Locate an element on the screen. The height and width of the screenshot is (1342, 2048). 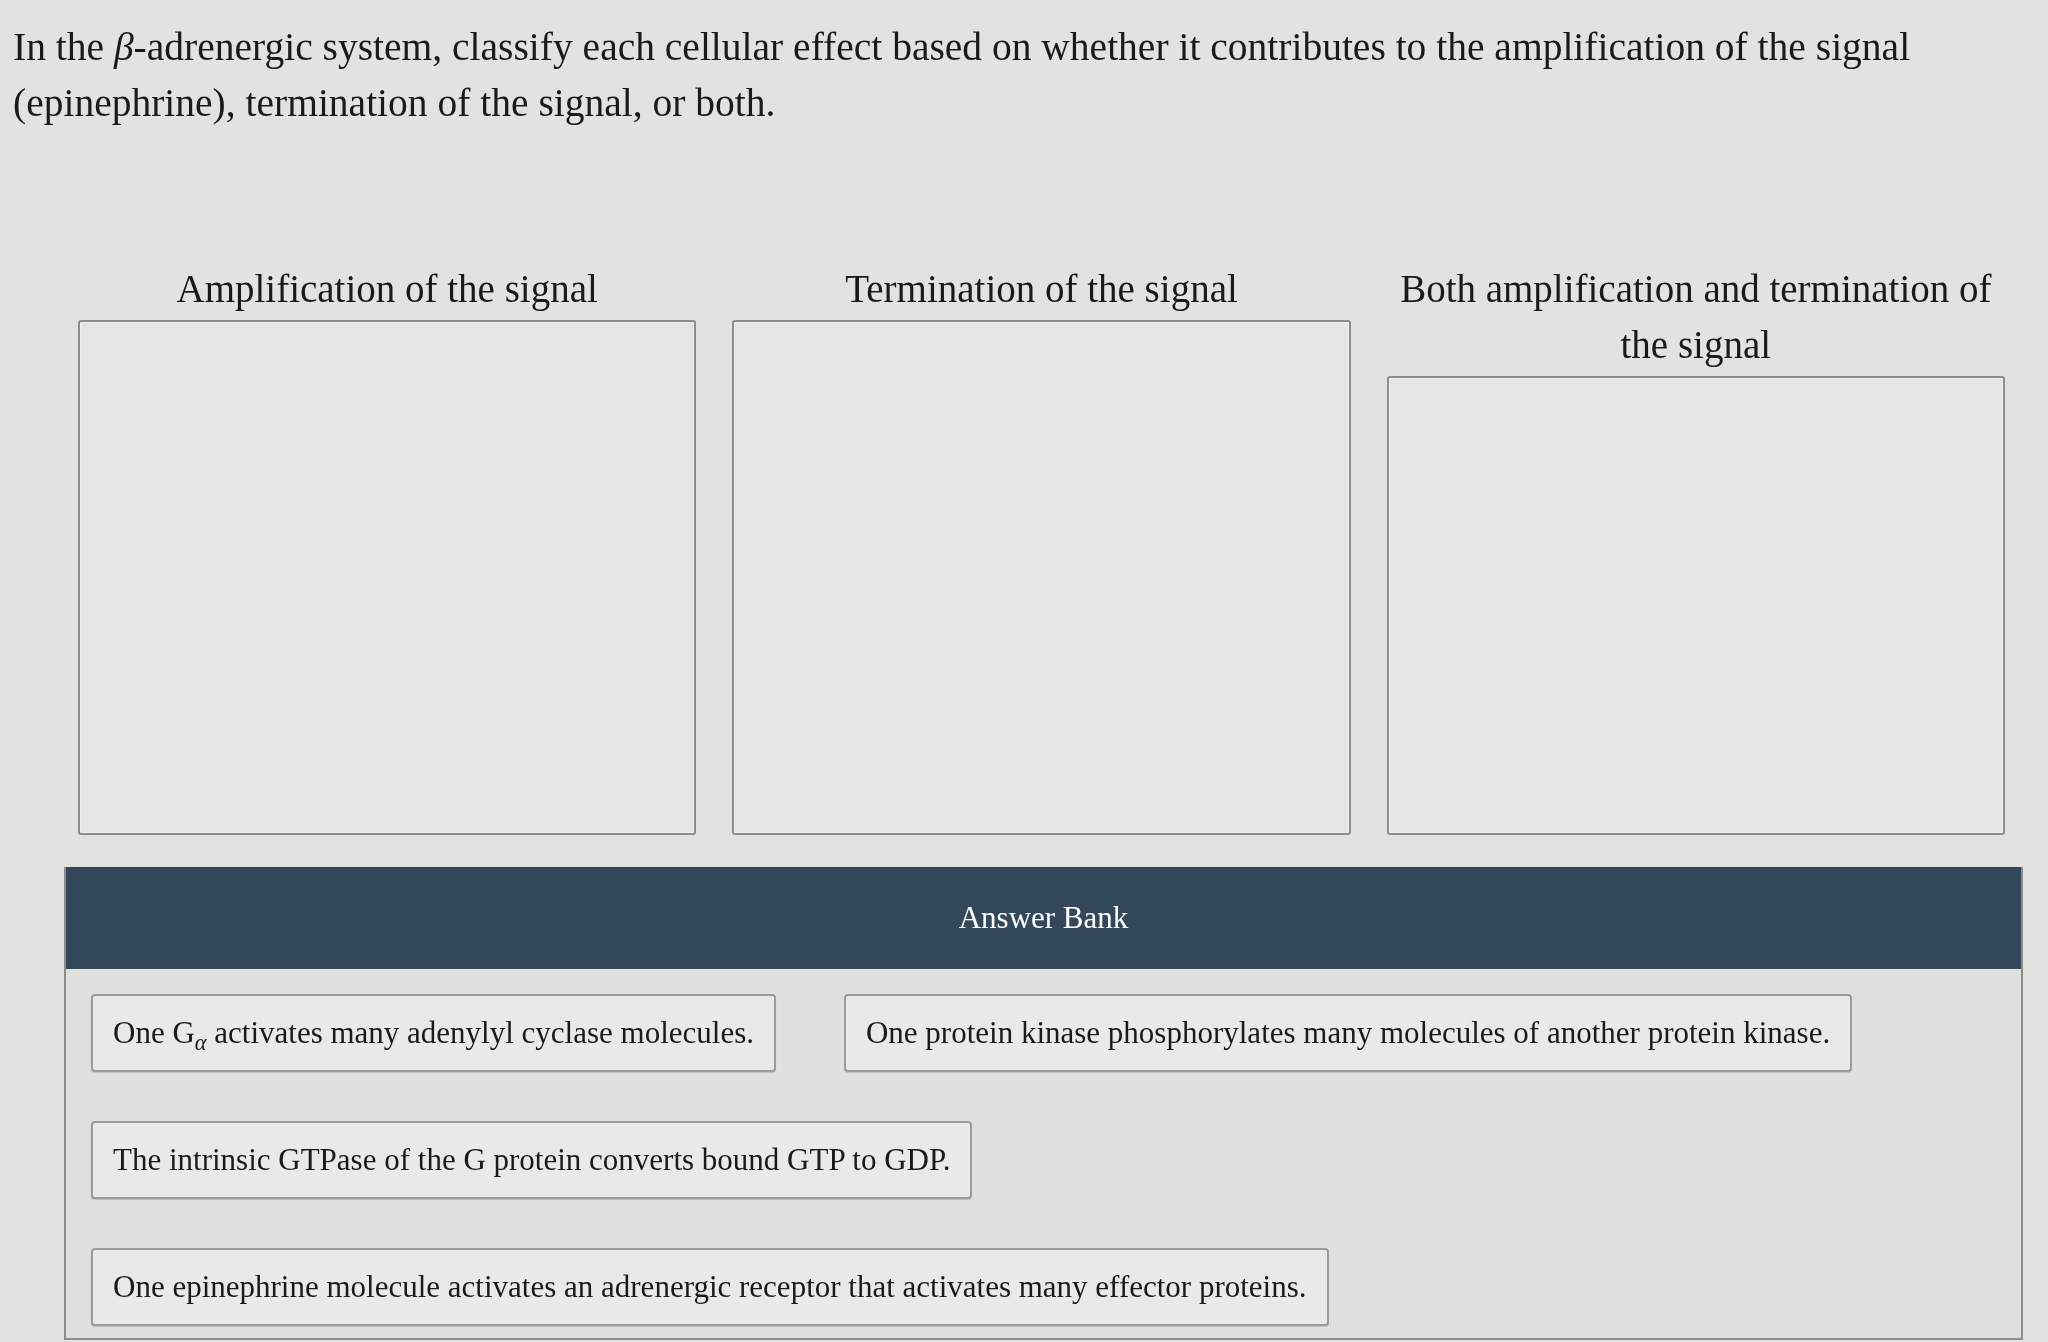
category-heading: Both amplification and termination of the signal is located at coordinates (1696, 317).